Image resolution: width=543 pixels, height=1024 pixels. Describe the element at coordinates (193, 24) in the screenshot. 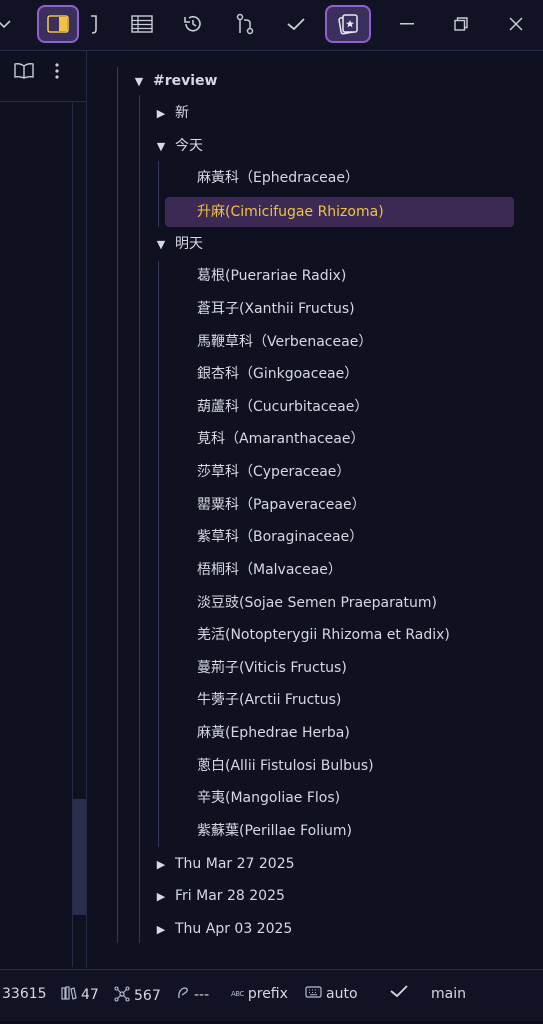

I see `history-icon` at that location.